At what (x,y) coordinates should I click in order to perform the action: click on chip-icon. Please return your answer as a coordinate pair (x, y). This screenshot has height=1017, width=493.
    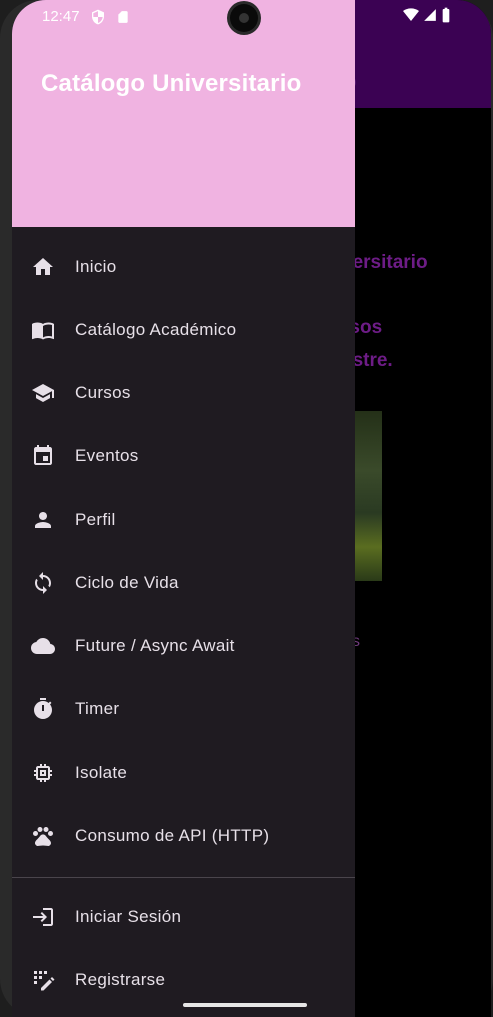
    Looking at the image, I should click on (43, 773).